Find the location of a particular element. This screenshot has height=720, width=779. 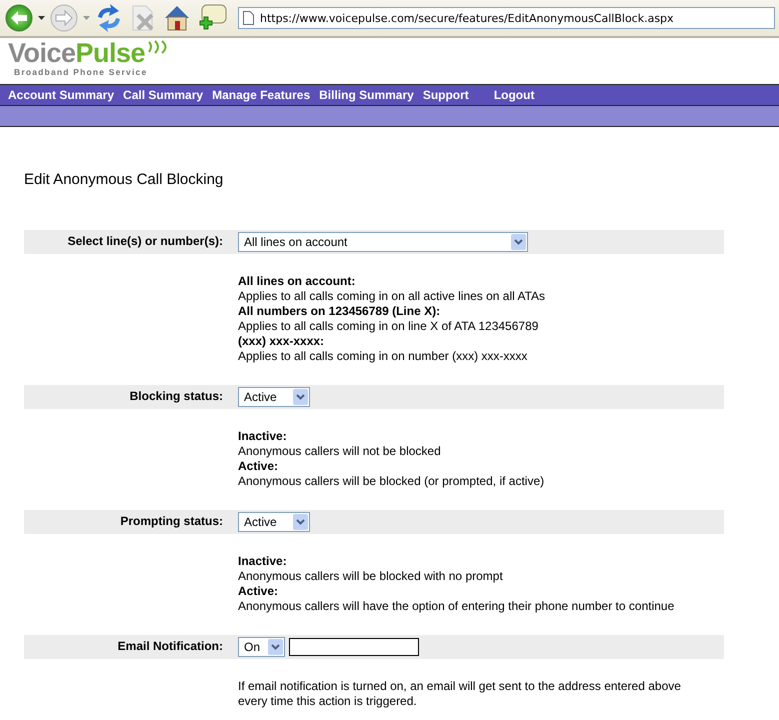

nav-link: Billing Summary is located at coordinates (366, 95).